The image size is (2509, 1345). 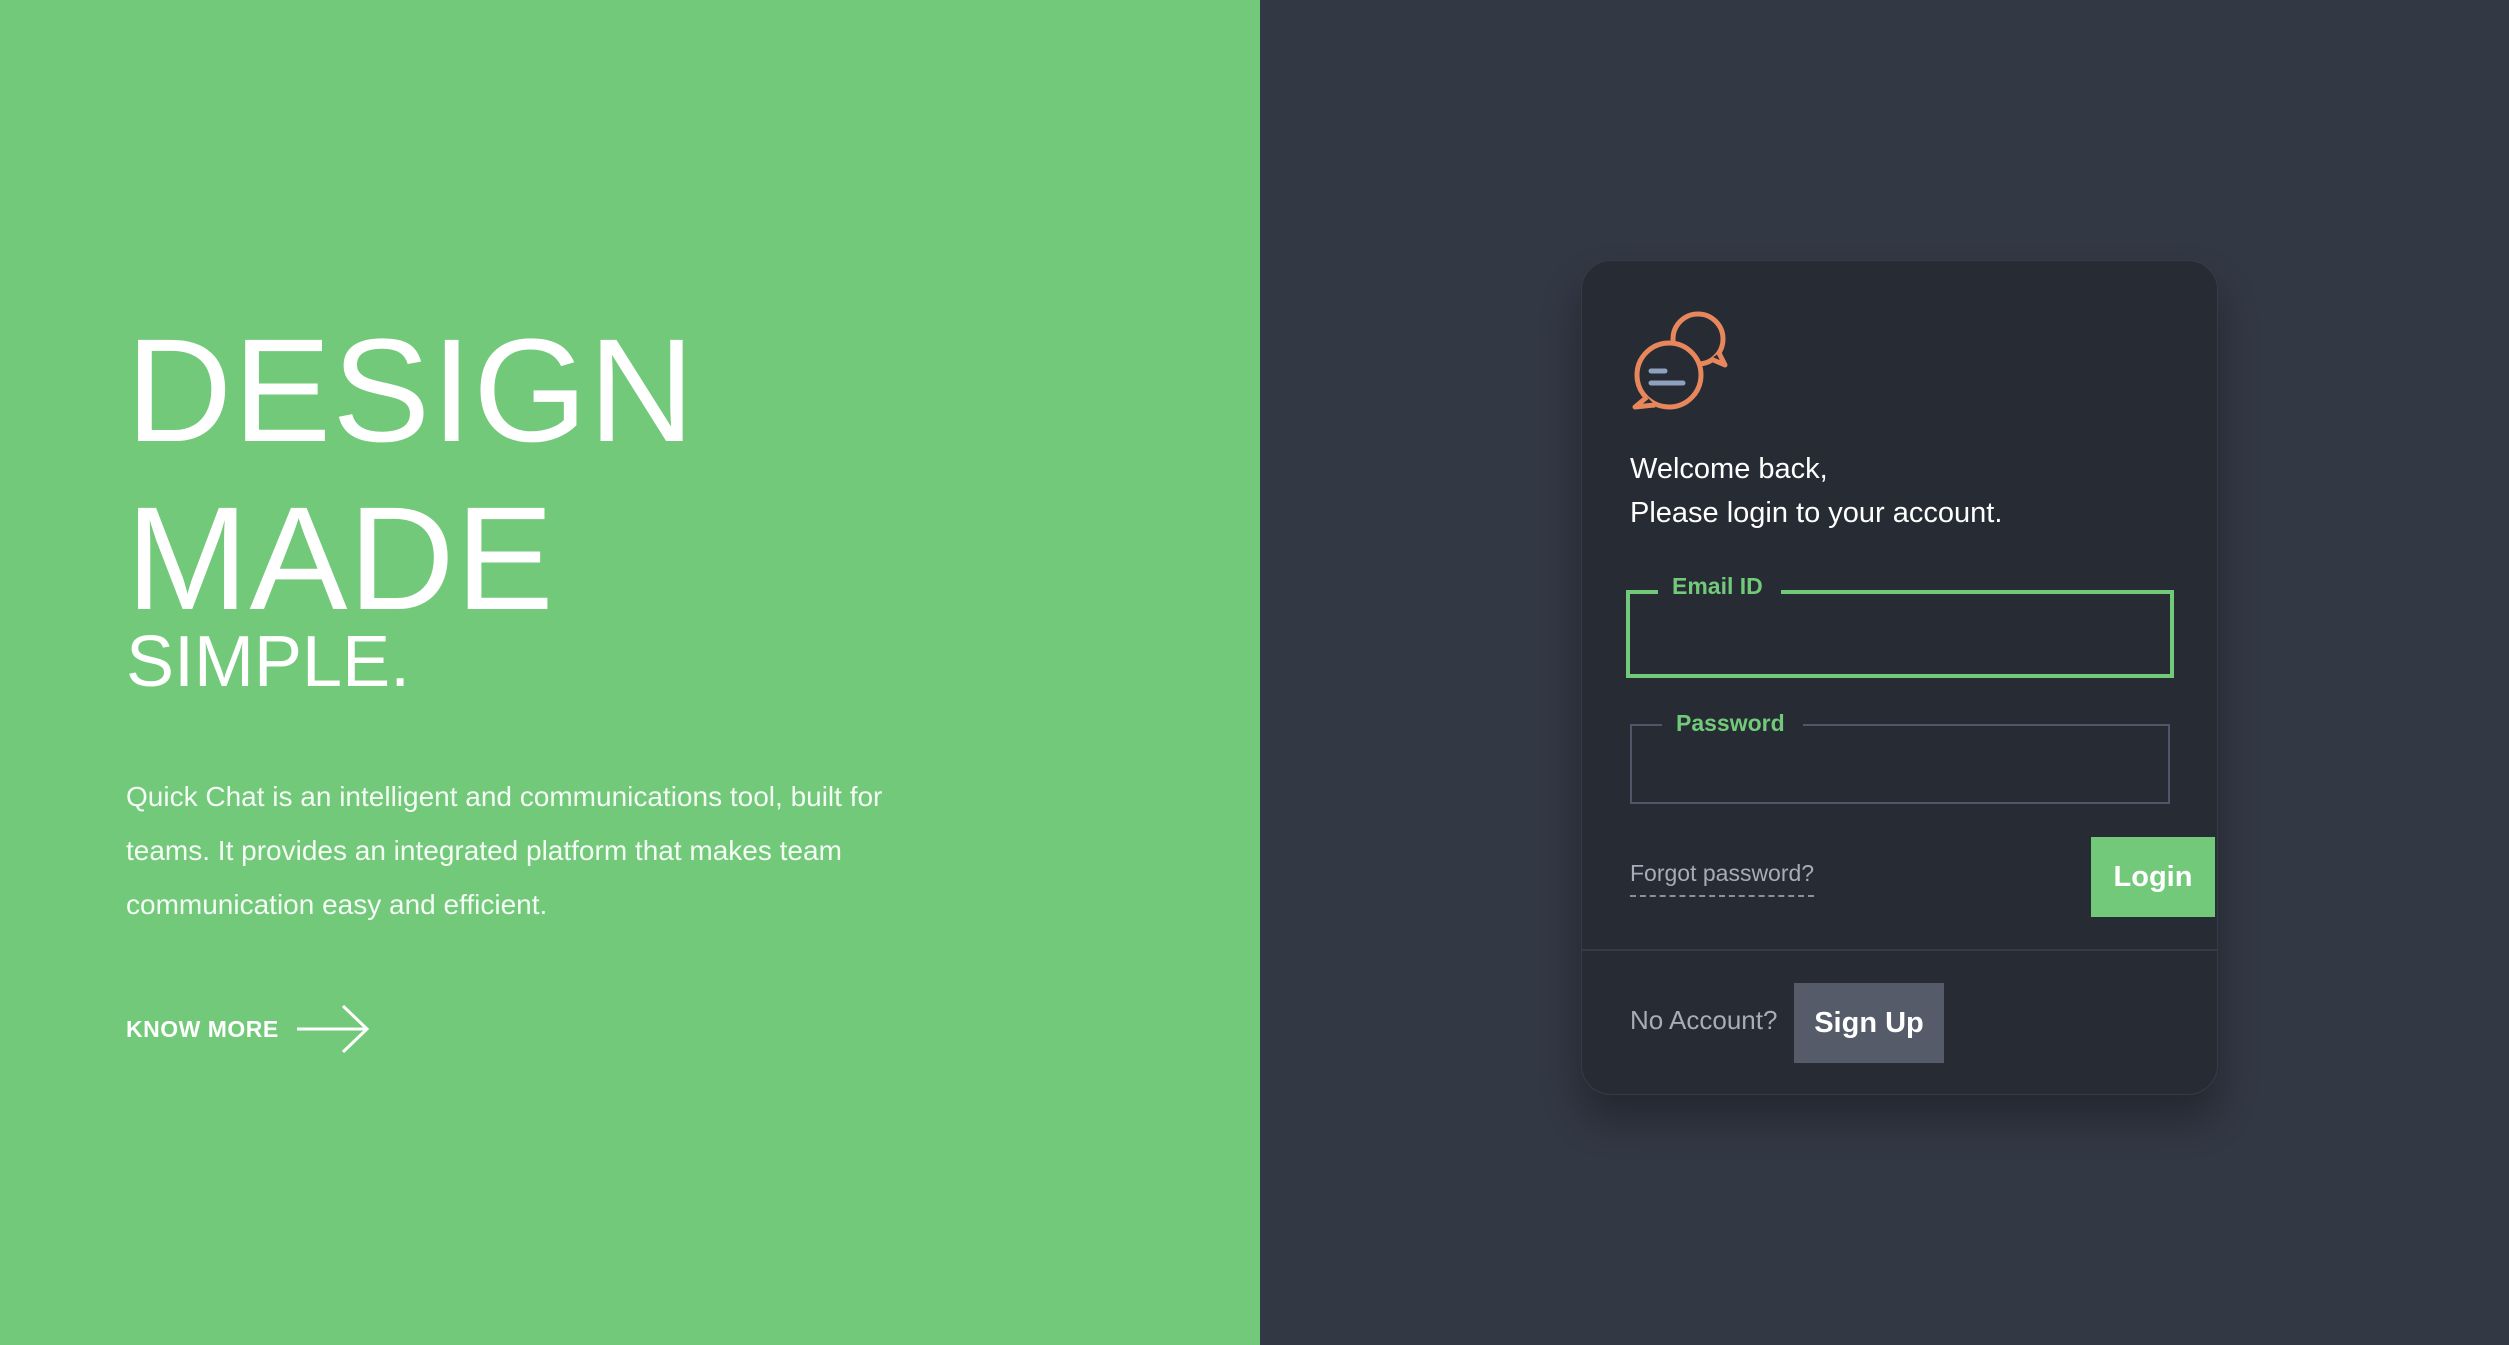 I want to click on hero-title-line2: MADE, so click(x=340, y=559).